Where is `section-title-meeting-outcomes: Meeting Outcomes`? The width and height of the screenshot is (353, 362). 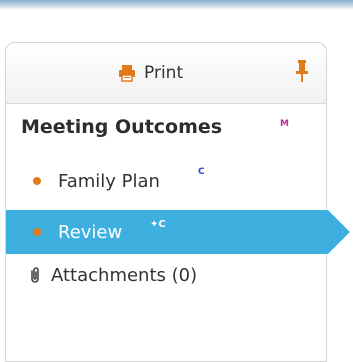
section-title-meeting-outcomes: Meeting Outcomes is located at coordinates (121, 127).